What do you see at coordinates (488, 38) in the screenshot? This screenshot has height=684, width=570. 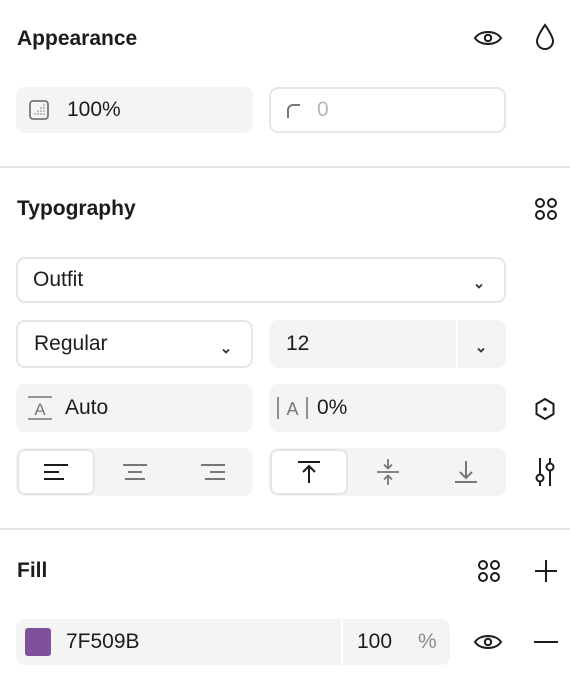 I see `eye-icon` at bounding box center [488, 38].